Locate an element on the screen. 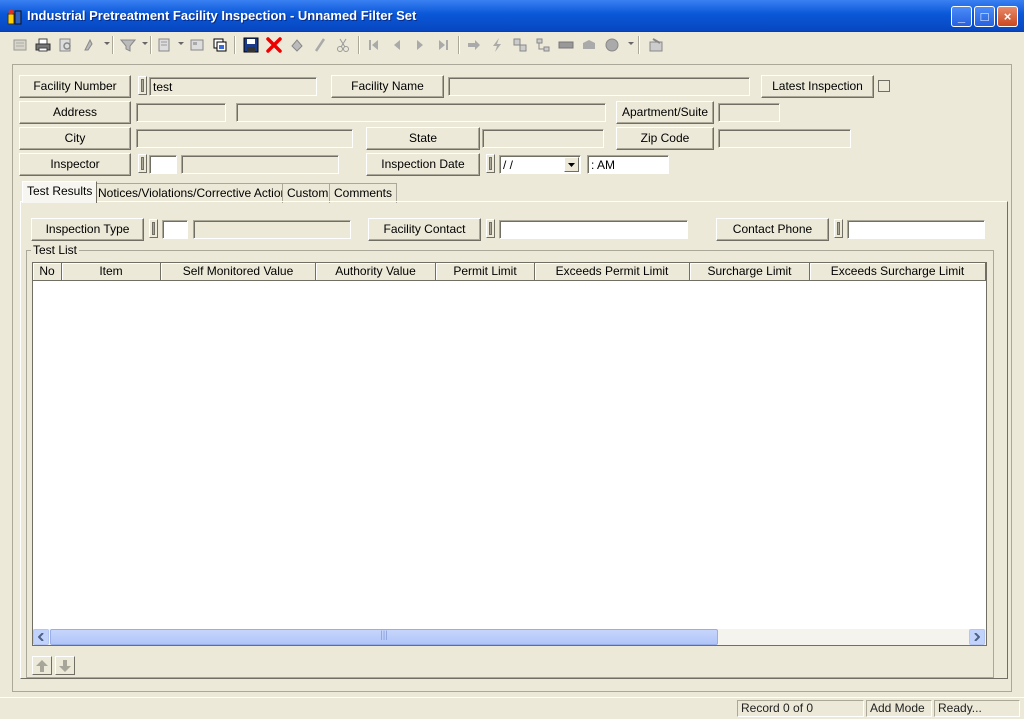 The width and height of the screenshot is (1024, 719). properties-icon is located at coordinates (197, 45).